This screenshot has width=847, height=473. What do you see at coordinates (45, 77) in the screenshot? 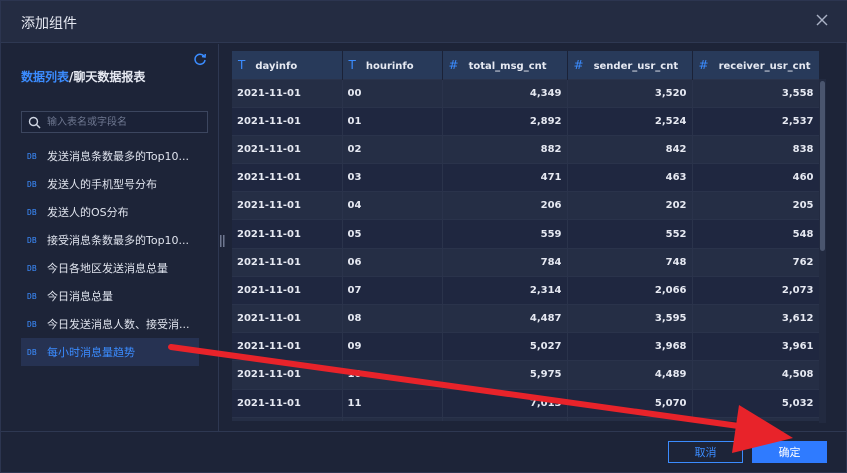
I see `breadcrumb-data-list-link: 数据列表` at bounding box center [45, 77].